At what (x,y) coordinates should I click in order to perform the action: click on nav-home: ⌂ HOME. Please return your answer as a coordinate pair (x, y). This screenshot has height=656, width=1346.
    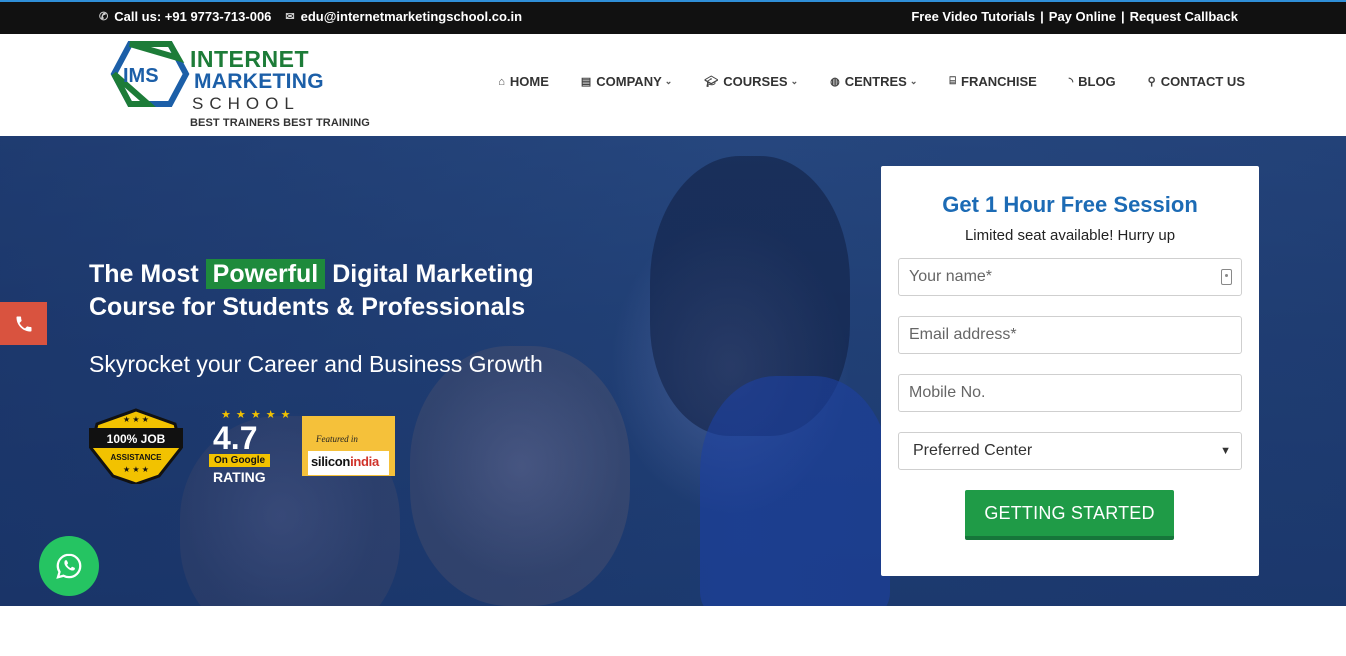
    Looking at the image, I should click on (523, 81).